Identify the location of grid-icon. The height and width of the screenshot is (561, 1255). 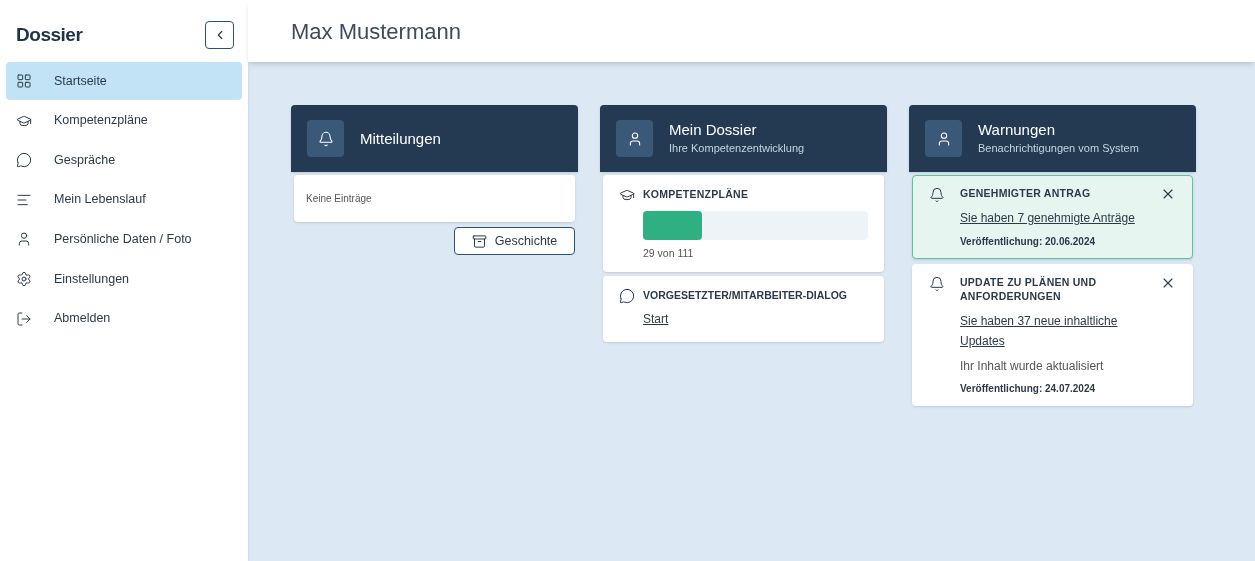
(24, 81).